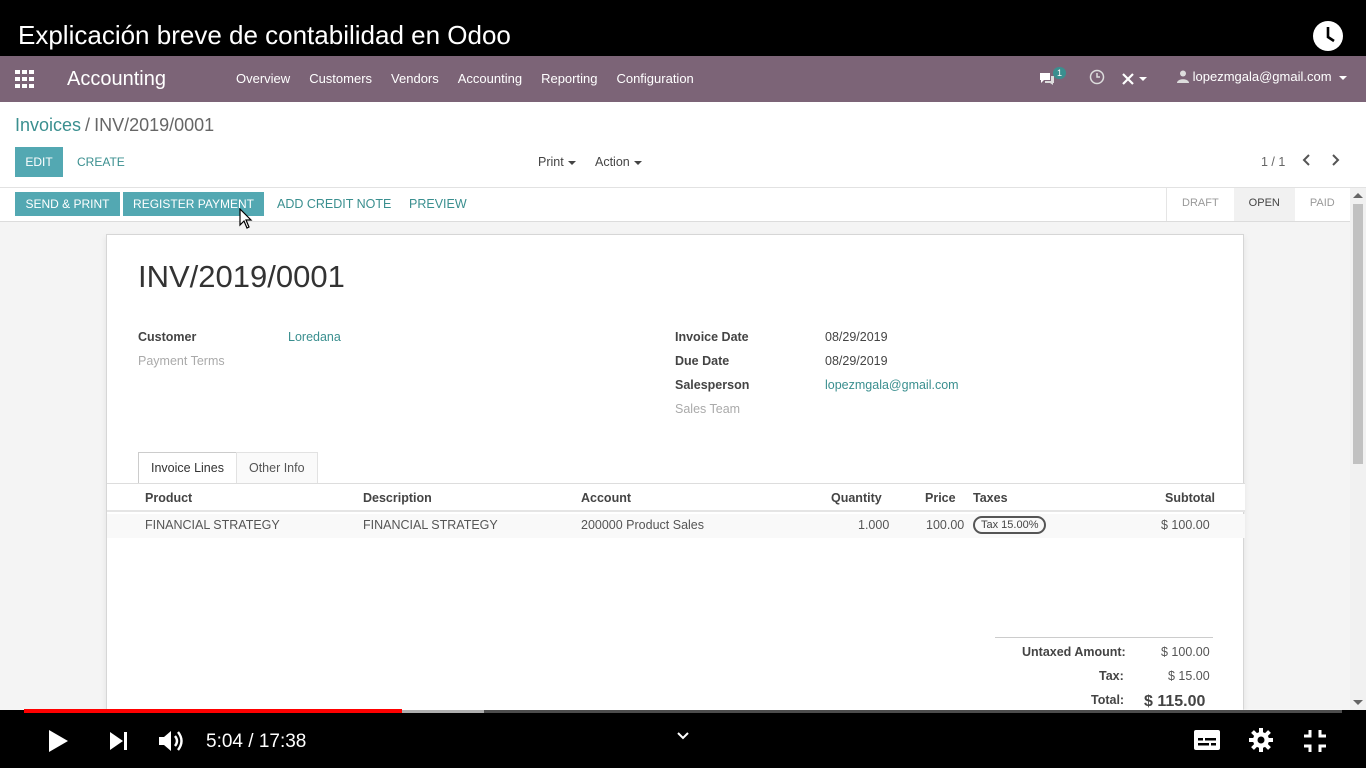 Image resolution: width=1366 pixels, height=768 pixels. I want to click on column-taxes: Taxes, so click(990, 498).